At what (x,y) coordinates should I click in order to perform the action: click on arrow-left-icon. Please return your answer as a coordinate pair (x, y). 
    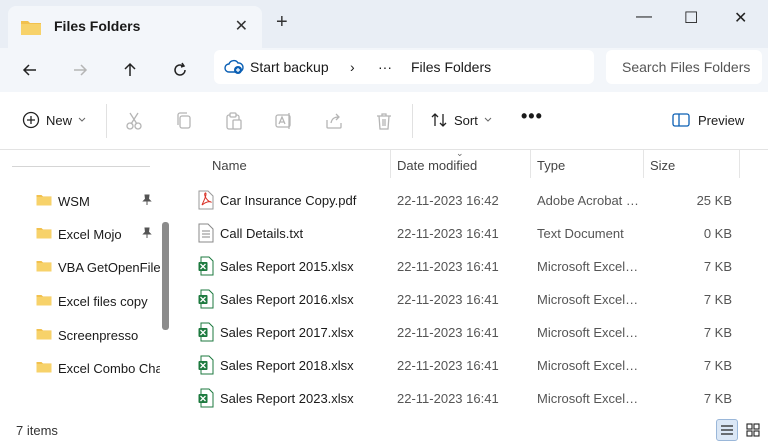
    Looking at the image, I should click on (29, 70).